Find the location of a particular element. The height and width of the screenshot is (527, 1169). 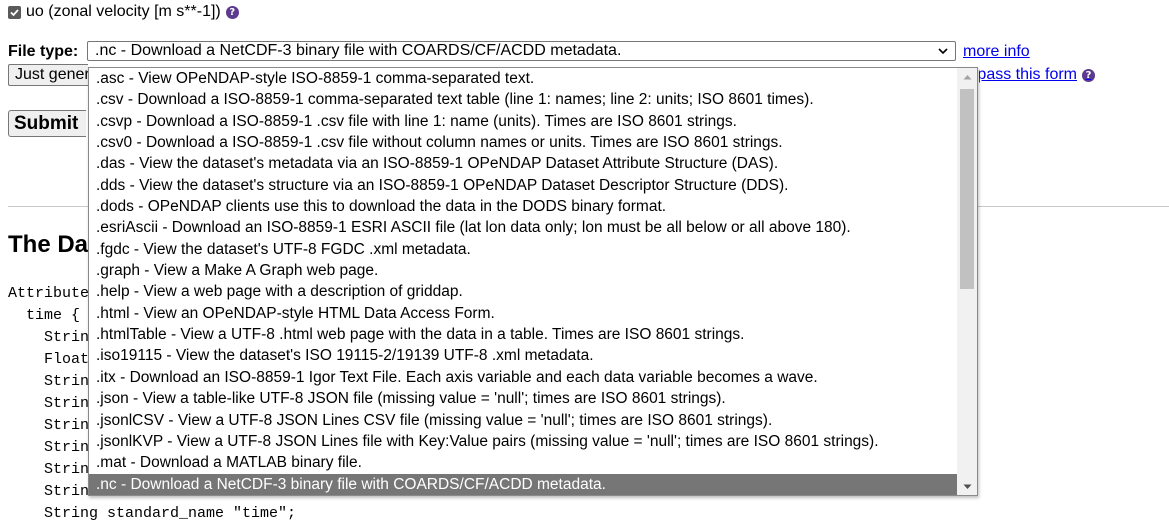

dropdown-option: .mat - Download a MATLAB binary file. is located at coordinates (523, 462).